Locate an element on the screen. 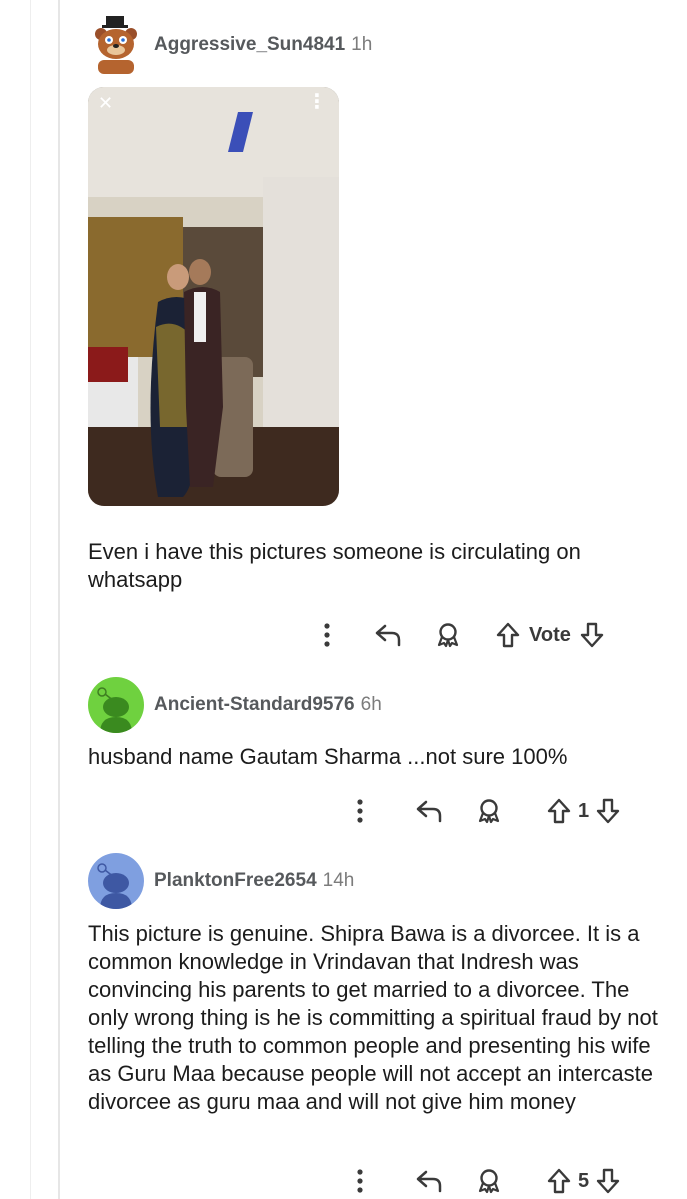 The width and height of the screenshot is (687, 1199). vote-label: Vote is located at coordinates (550, 634).